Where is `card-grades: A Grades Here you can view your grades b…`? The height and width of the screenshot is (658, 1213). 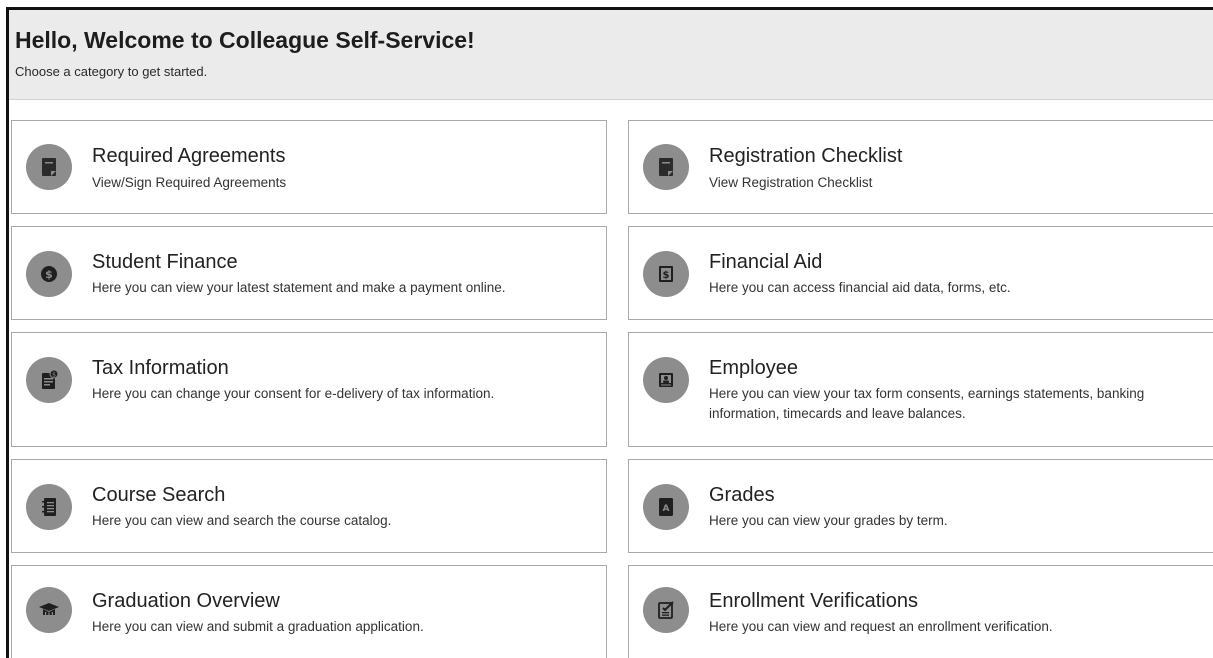 card-grades: A Grades Here you can view your grades b… is located at coordinates (920, 506).